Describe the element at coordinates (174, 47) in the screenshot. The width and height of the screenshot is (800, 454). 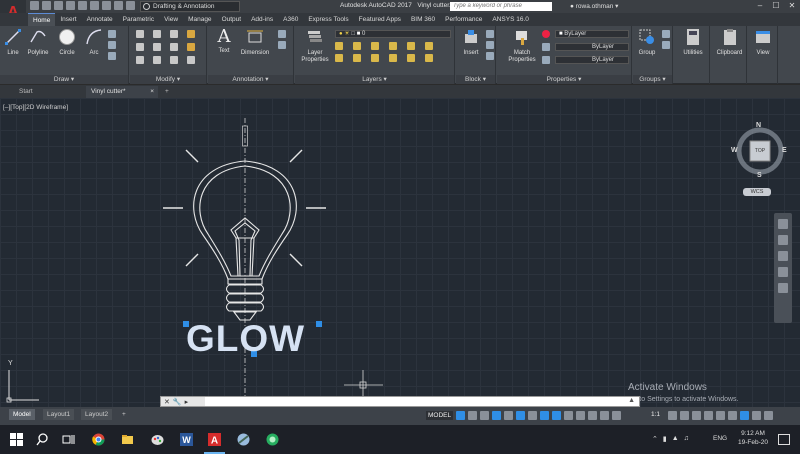
I see `fillet-icon` at that location.